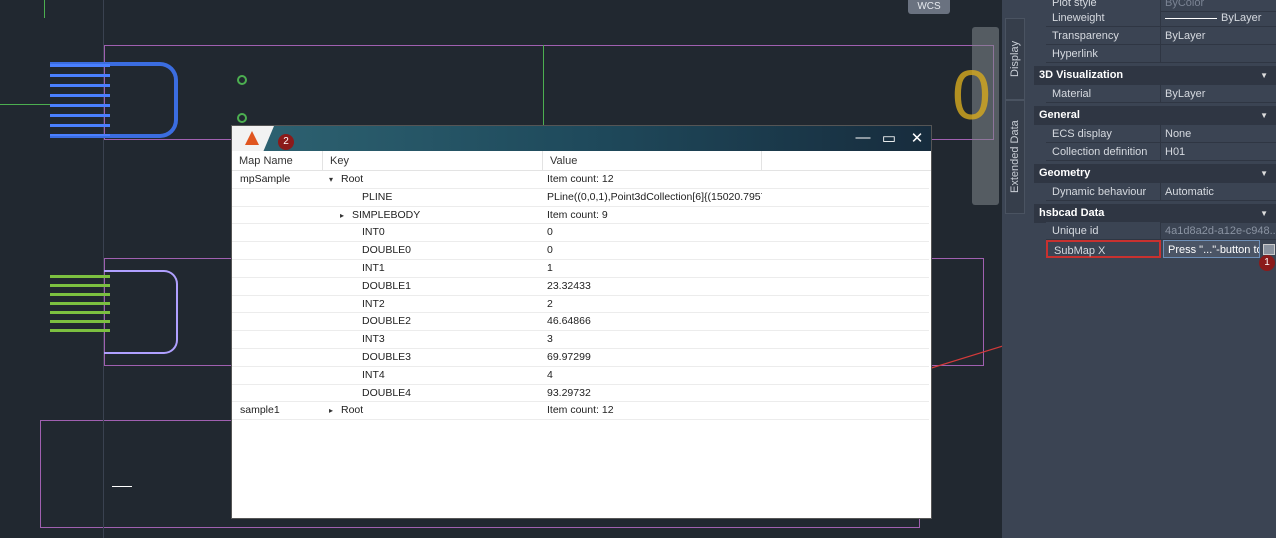 This screenshot has height=538, width=1276. Describe the element at coordinates (433, 179) in the screenshot. I see `key-cell: ▾ Root` at that location.